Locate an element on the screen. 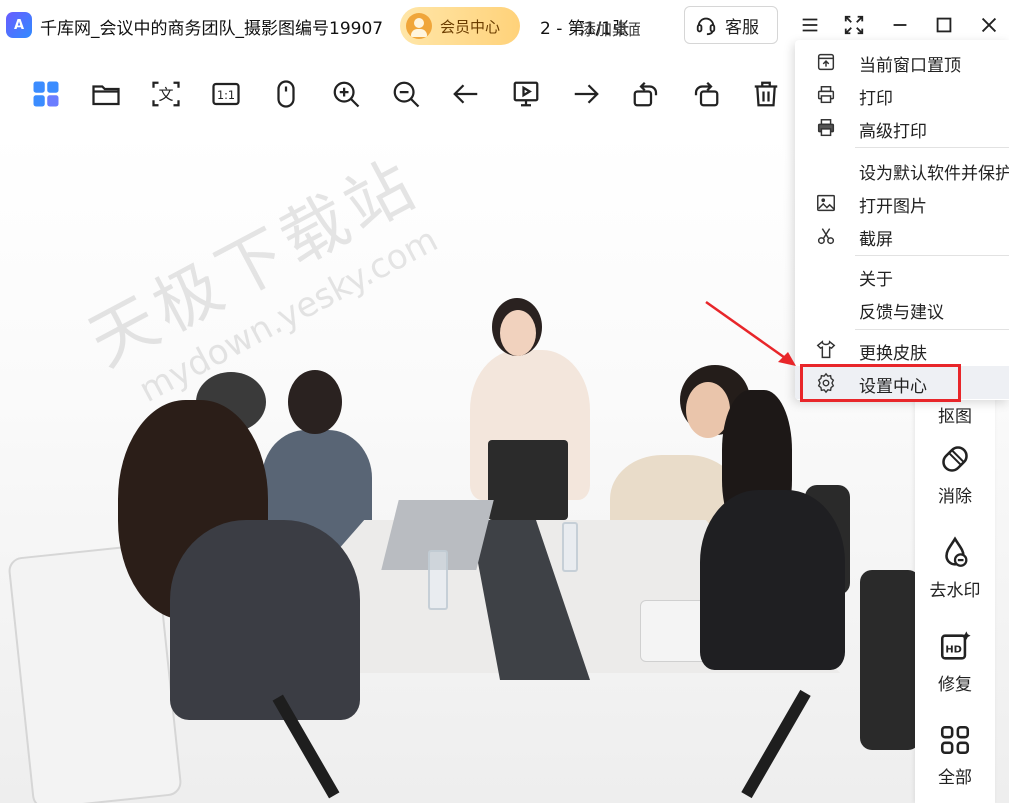  menu-item-about: 关于 is located at coordinates (902, 275).